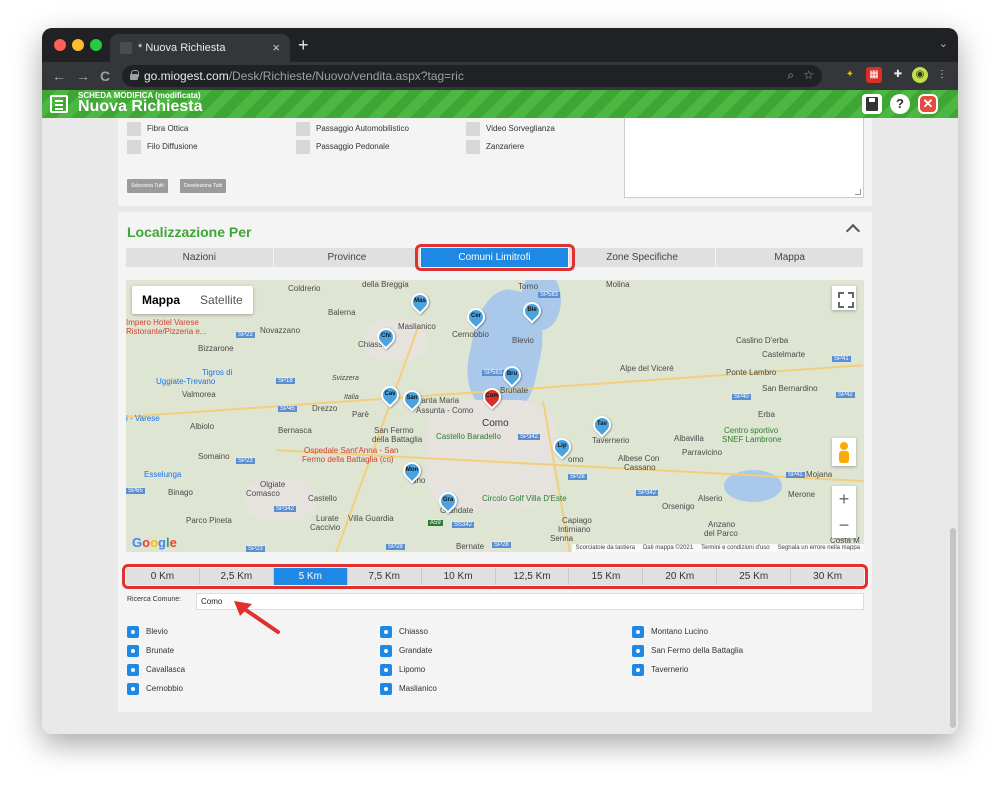 This screenshot has height=788, width=1000. I want to click on deselect-all-button: Deseleziona Tutti, so click(203, 186).